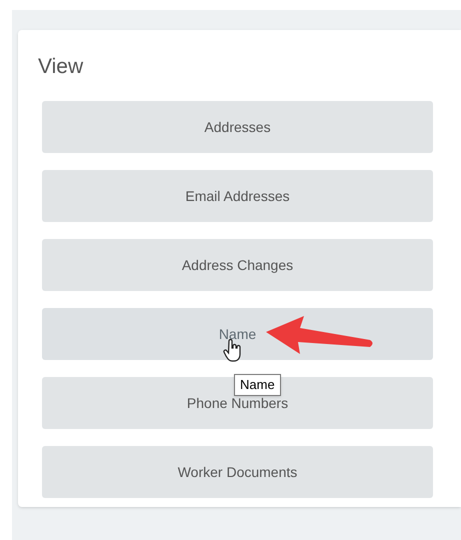 The width and height of the screenshot is (461, 540). I want to click on view-button: Worker Documents, so click(237, 472).